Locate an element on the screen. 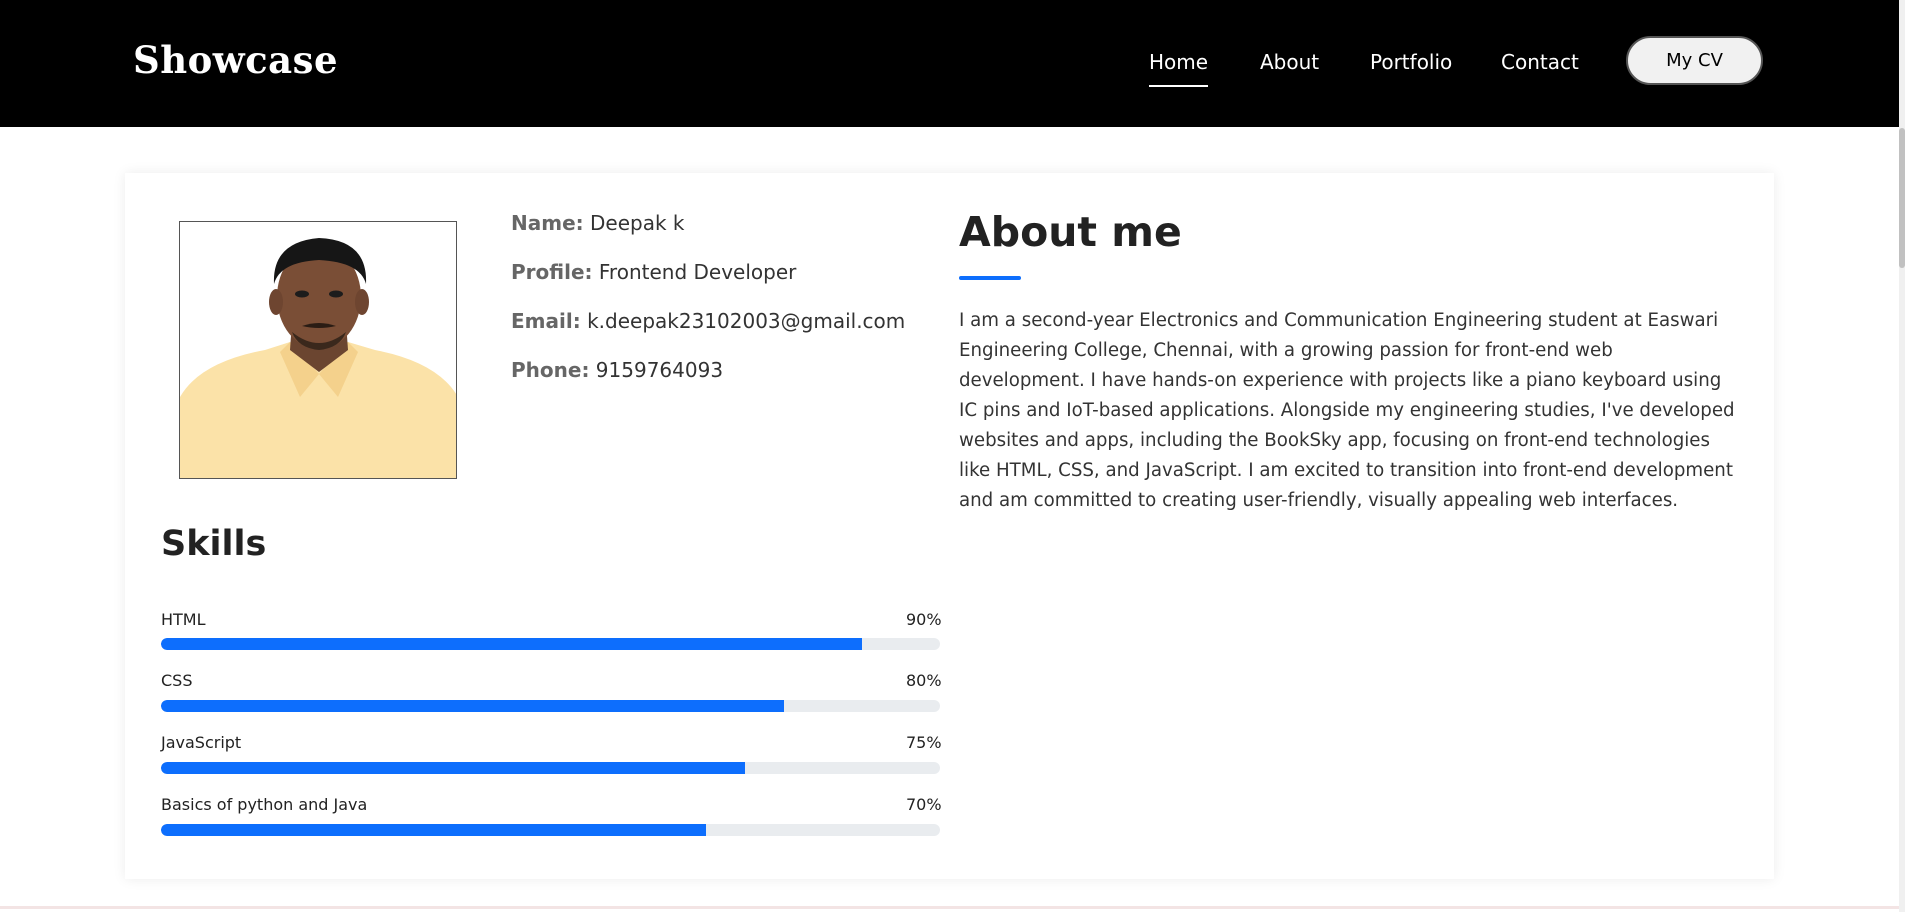 The height and width of the screenshot is (912, 1905). skill-bar-javascript is located at coordinates (550, 768).